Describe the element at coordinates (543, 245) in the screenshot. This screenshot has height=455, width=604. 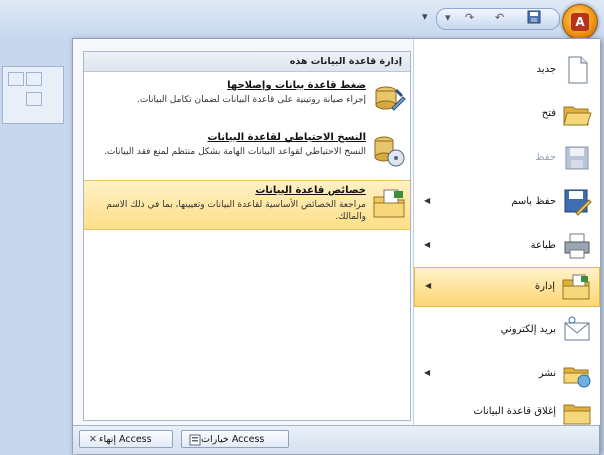
I see `menu-item-label: طباعة` at that location.